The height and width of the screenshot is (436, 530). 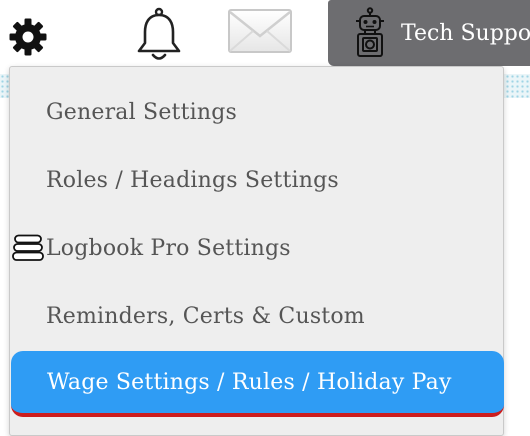 I want to click on gear-icon, so click(x=28, y=37).